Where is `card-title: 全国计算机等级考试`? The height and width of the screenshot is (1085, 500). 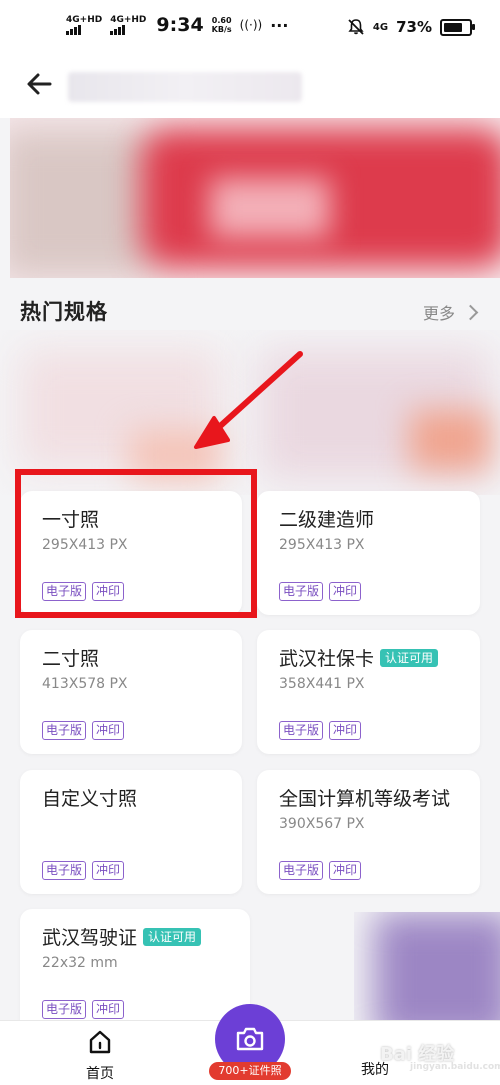
card-title: 全国计算机等级考试 is located at coordinates (365, 799).